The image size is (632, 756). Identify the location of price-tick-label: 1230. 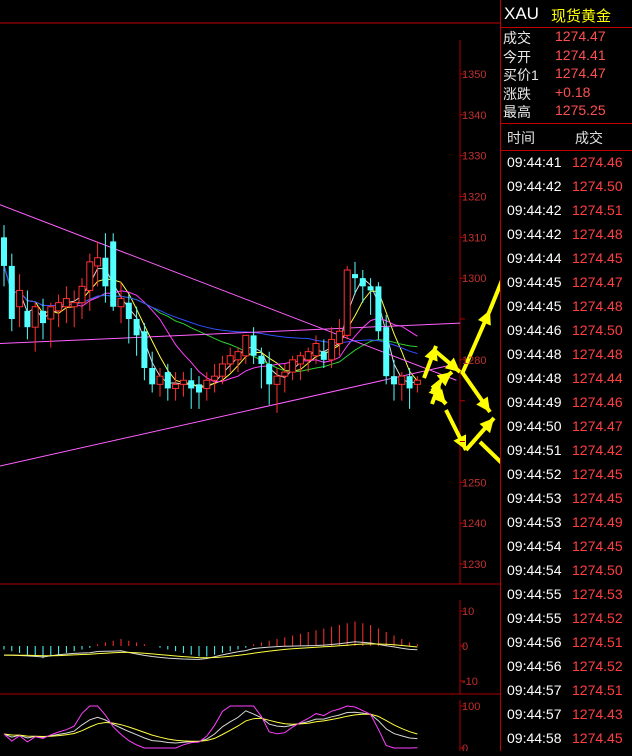
(474, 565).